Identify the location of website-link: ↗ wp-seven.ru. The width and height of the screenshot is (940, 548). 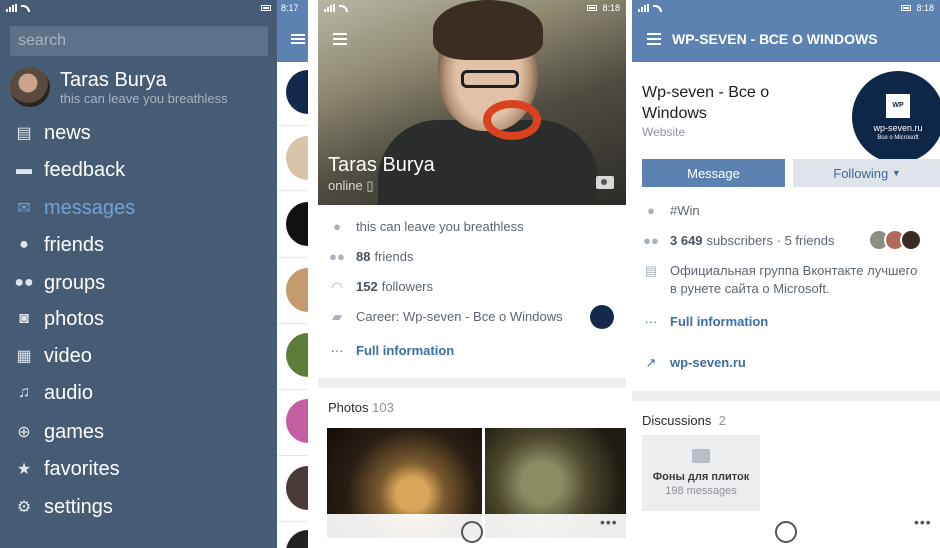
(694, 363).